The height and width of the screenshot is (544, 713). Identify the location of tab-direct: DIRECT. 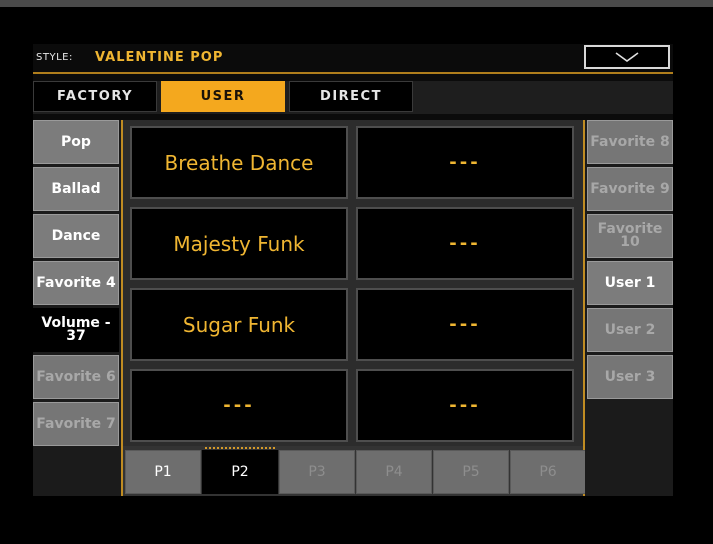
(351, 96).